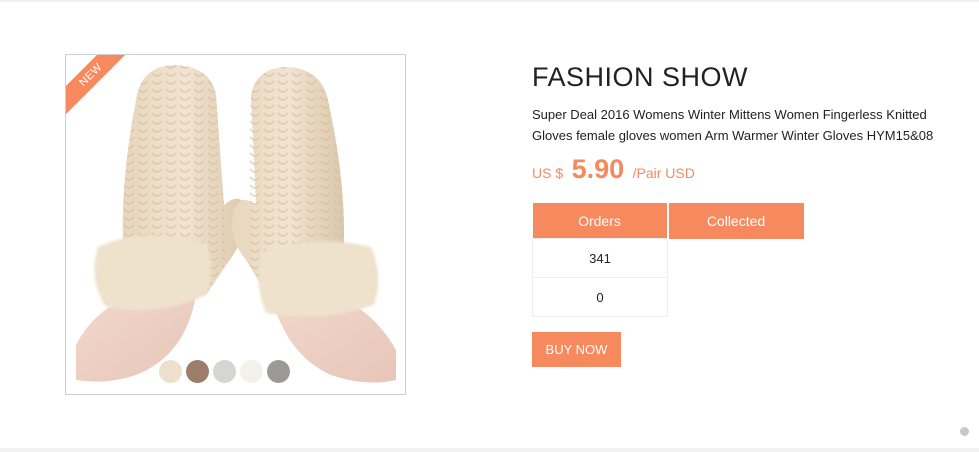 Image resolution: width=979 pixels, height=452 pixels. I want to click on color-swatches, so click(224, 371).